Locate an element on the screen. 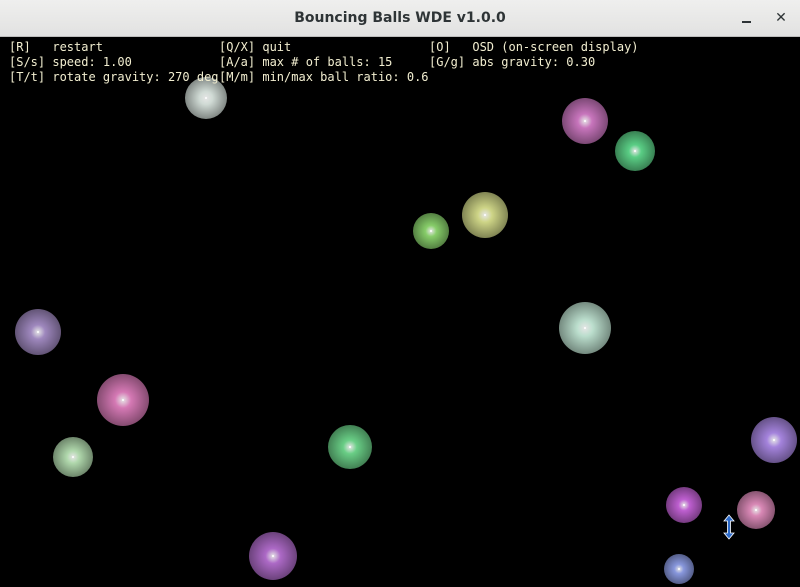  osd-gravity: [G/g] abs gravity: 0.30 is located at coordinates (512, 62).